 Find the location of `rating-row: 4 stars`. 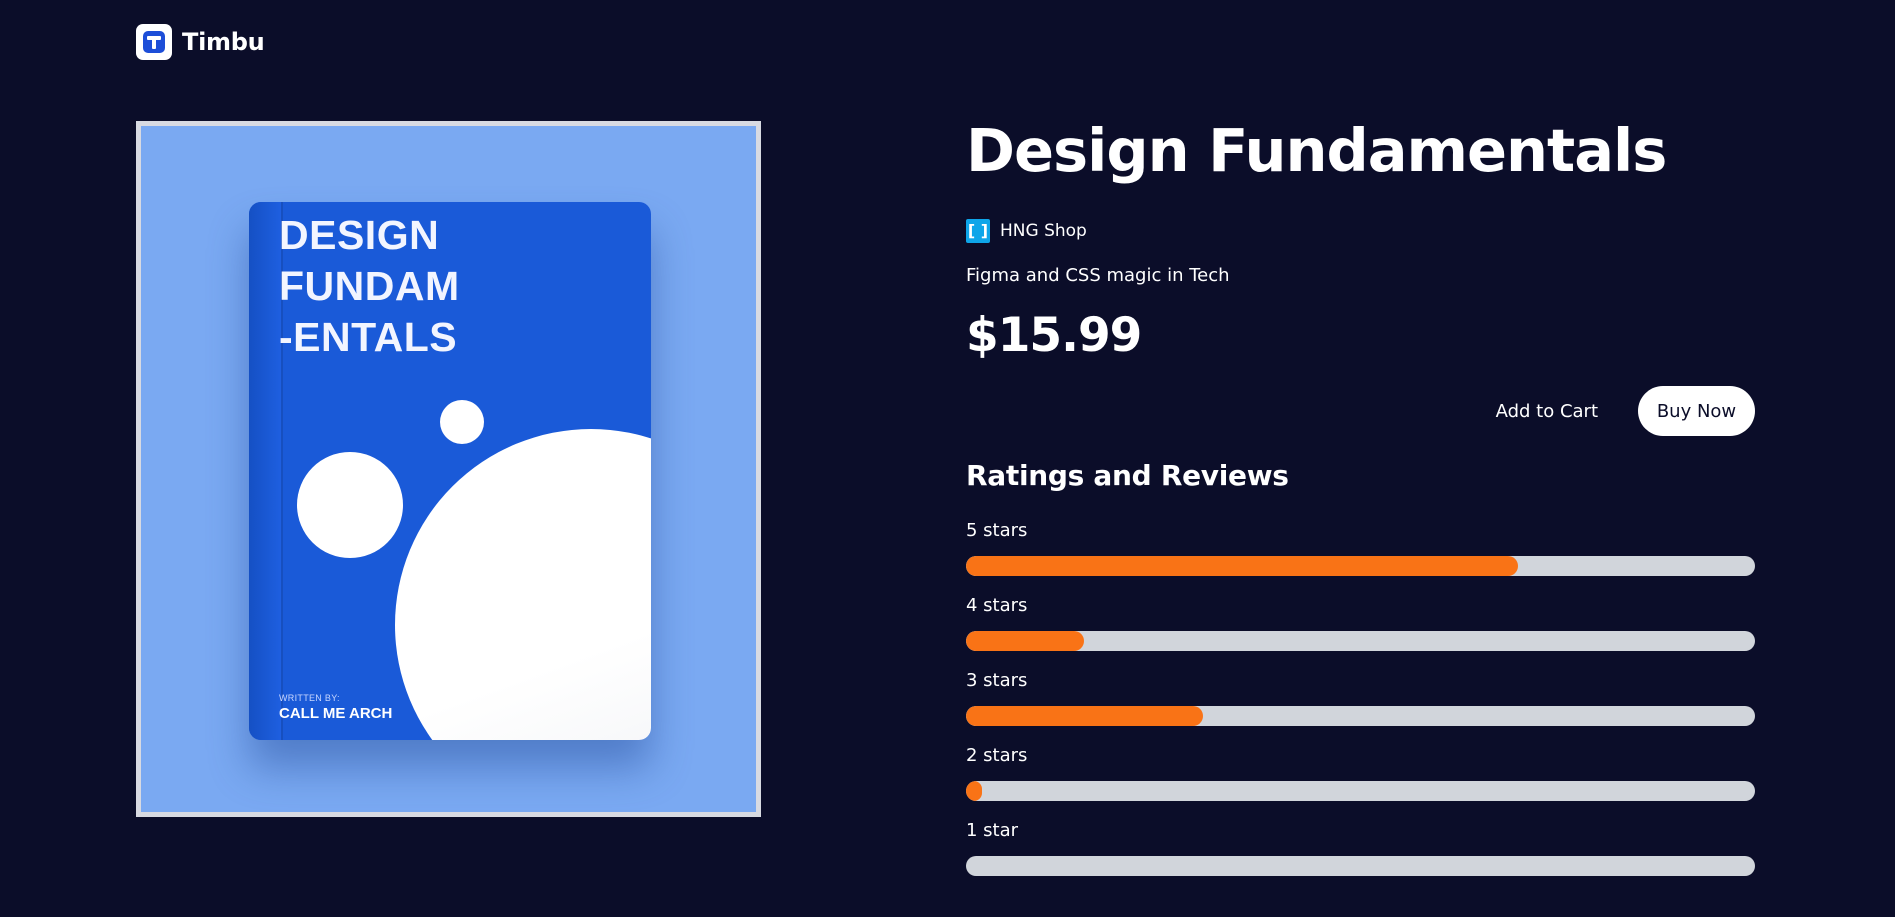

rating-row: 4 stars is located at coordinates (1360, 632).